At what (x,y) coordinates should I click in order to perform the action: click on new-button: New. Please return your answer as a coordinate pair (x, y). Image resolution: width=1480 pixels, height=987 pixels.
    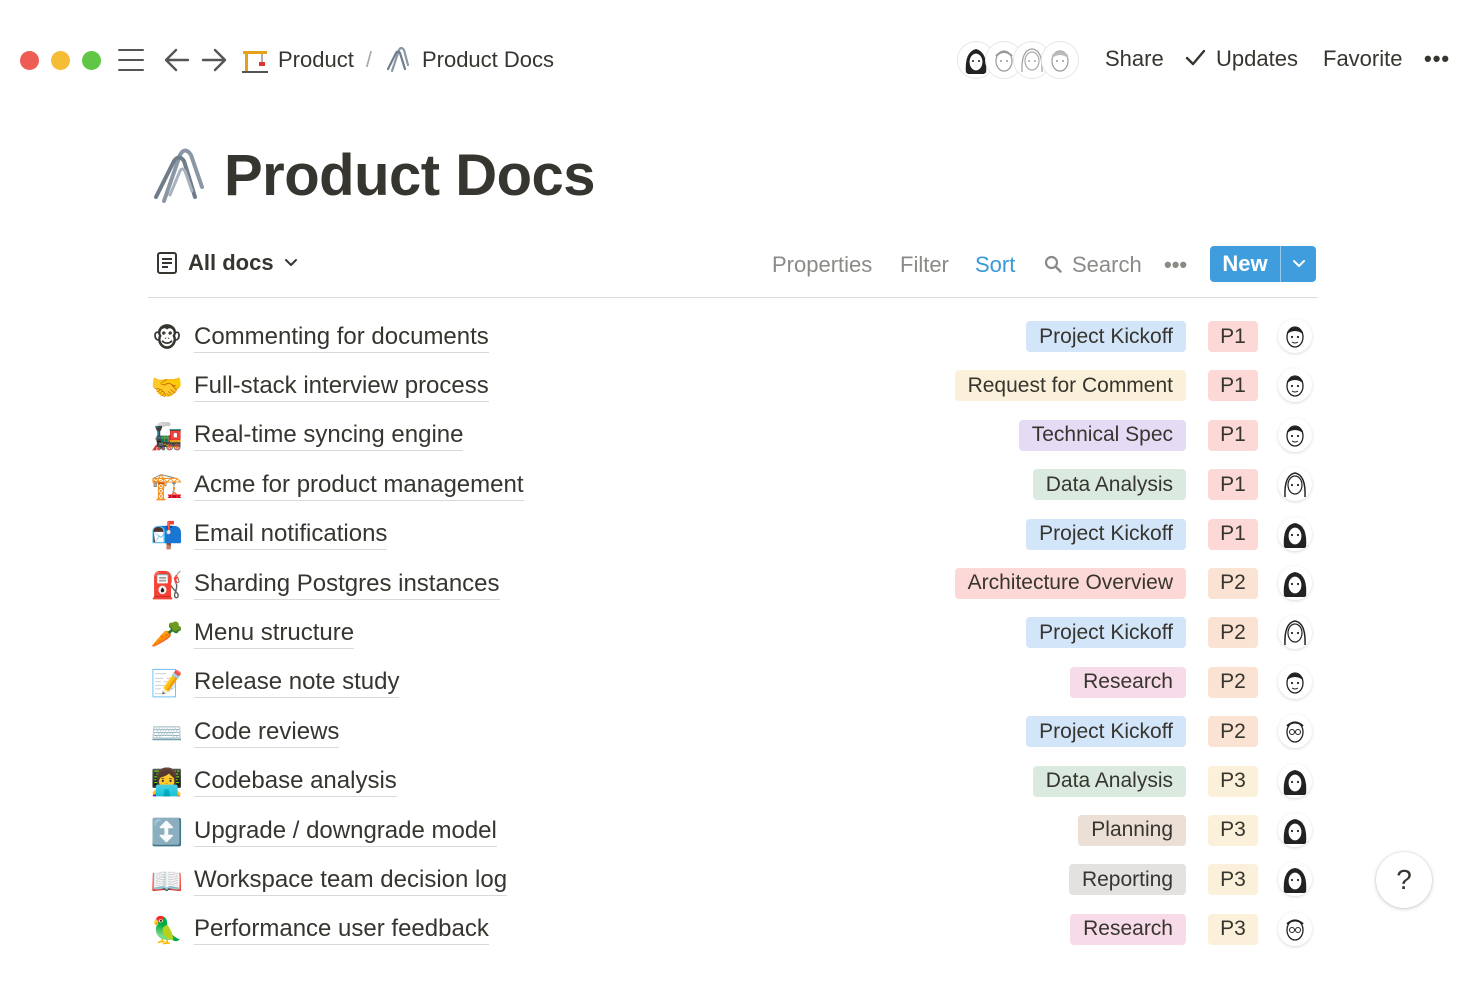
    Looking at the image, I should click on (1245, 264).